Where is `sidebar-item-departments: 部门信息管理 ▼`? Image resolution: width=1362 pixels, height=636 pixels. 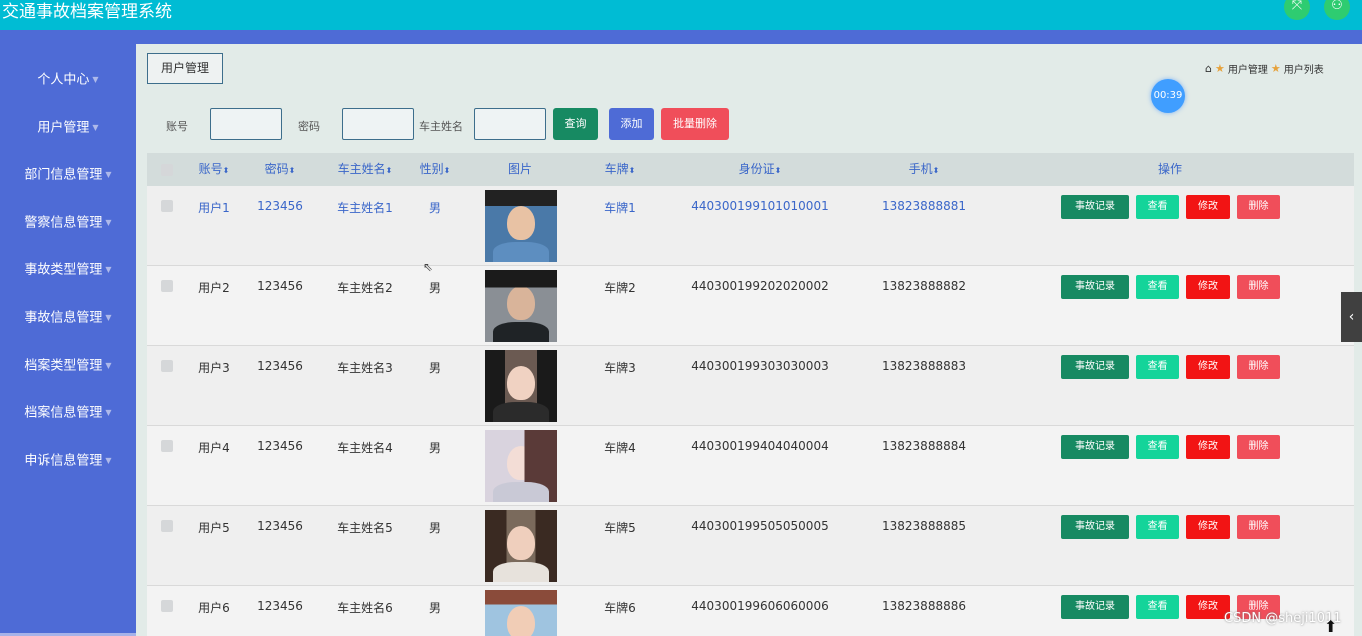
sidebar-item-departments: 部门信息管理 ▼ is located at coordinates (68, 175).